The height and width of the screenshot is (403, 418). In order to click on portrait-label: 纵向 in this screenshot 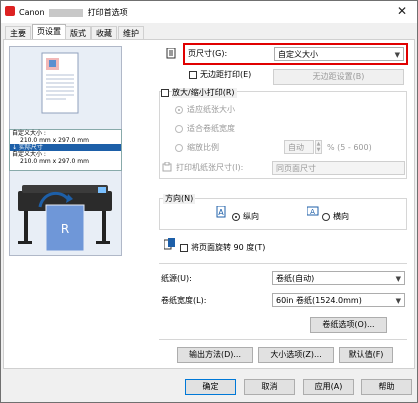, I will do `click(251, 216)`.